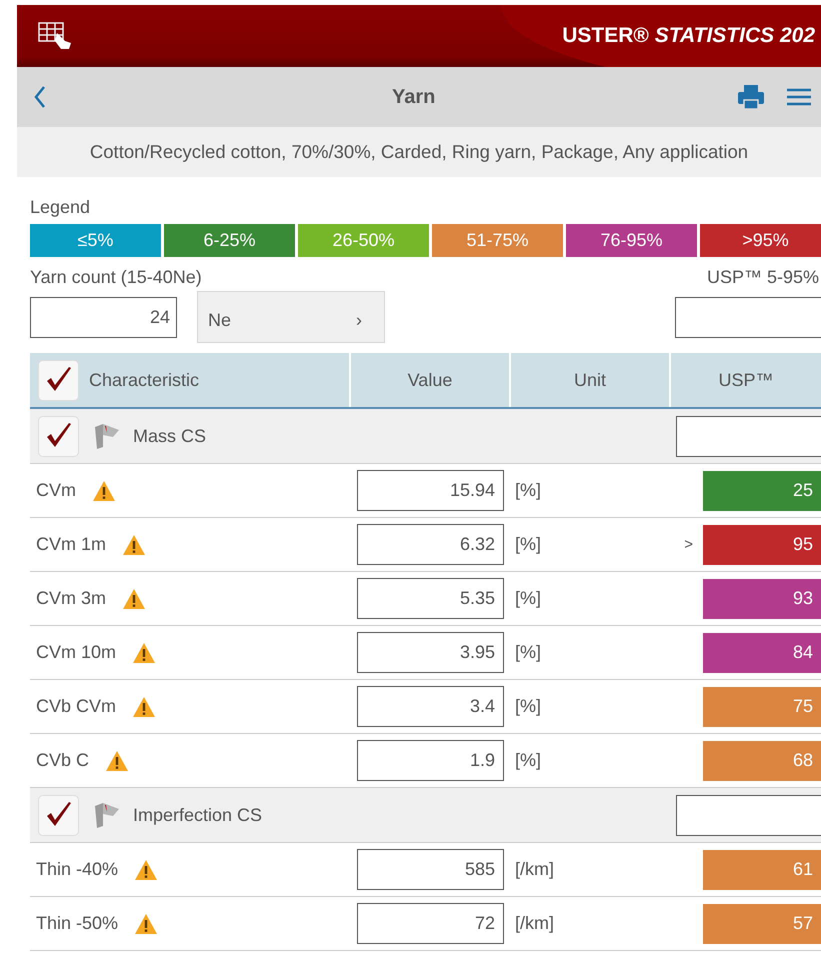 The image size is (821, 973). What do you see at coordinates (169, 436) in the screenshot?
I see `group-name: Mass CS` at bounding box center [169, 436].